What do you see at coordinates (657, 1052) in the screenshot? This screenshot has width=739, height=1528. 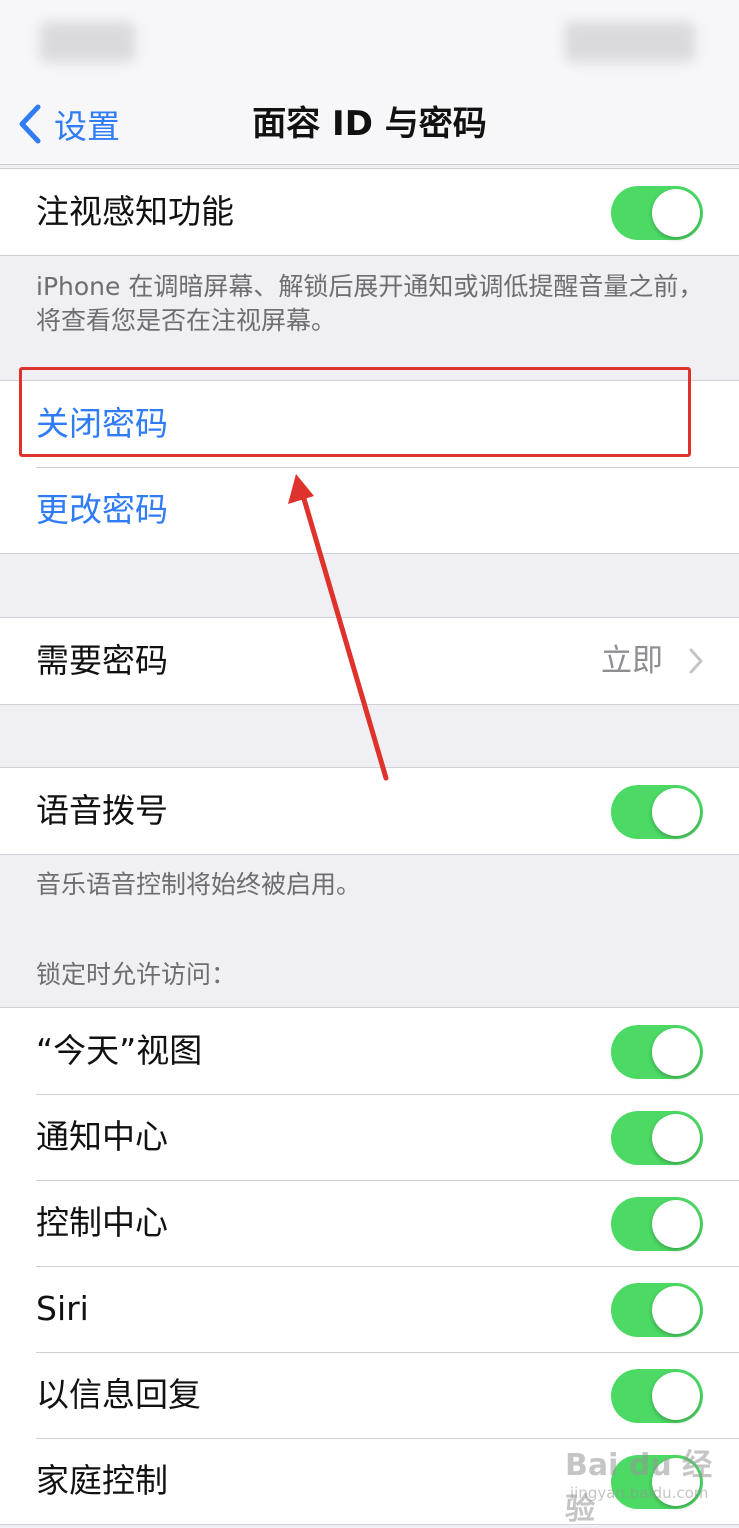 I see `today-view-toggle` at bounding box center [657, 1052].